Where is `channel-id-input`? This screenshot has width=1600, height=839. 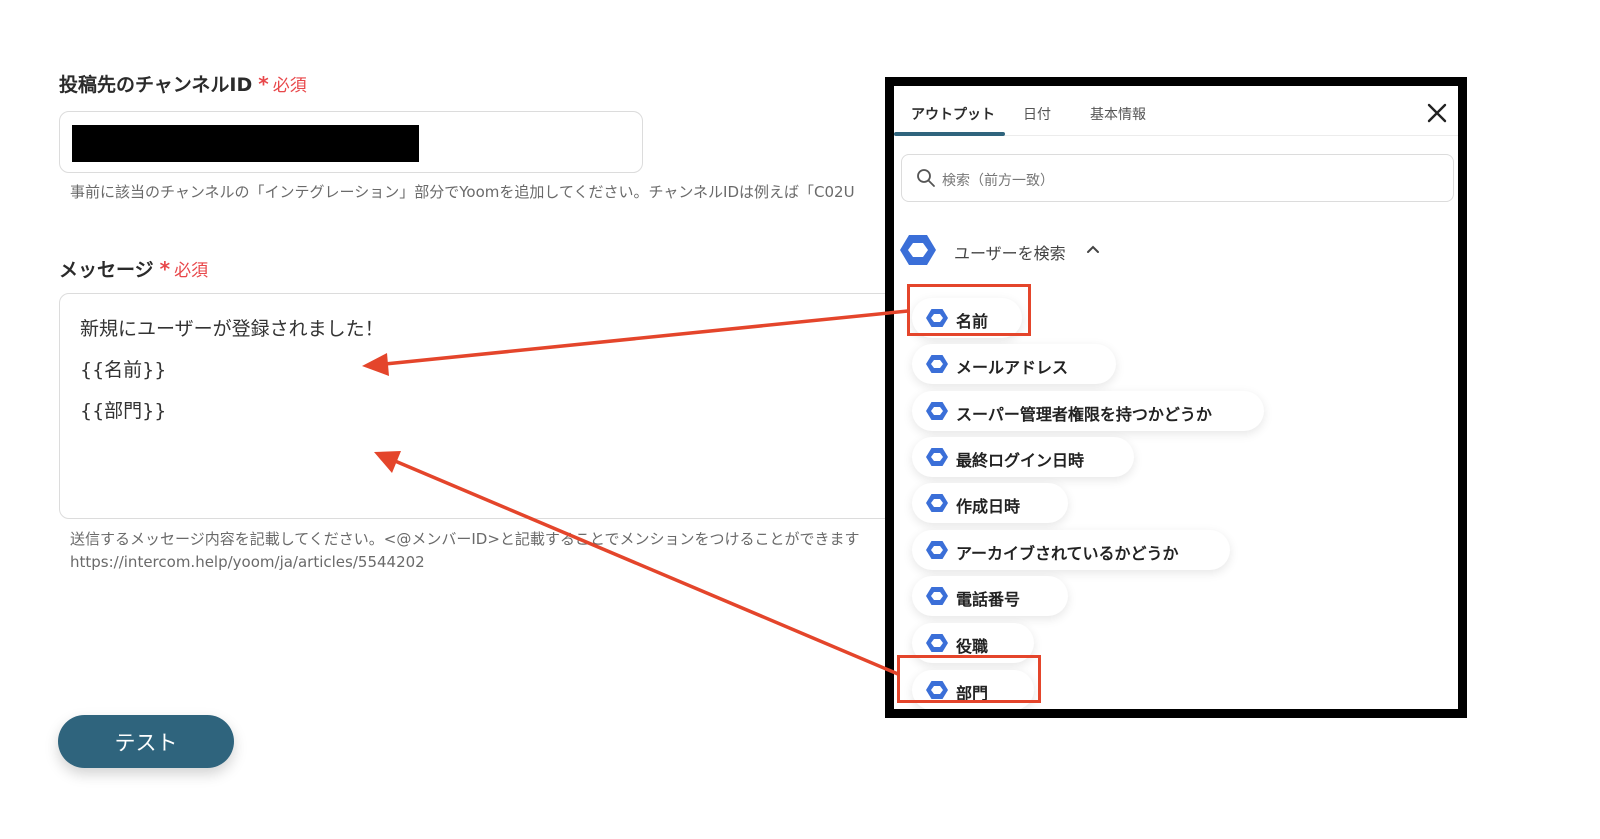
channel-id-input is located at coordinates (351, 142).